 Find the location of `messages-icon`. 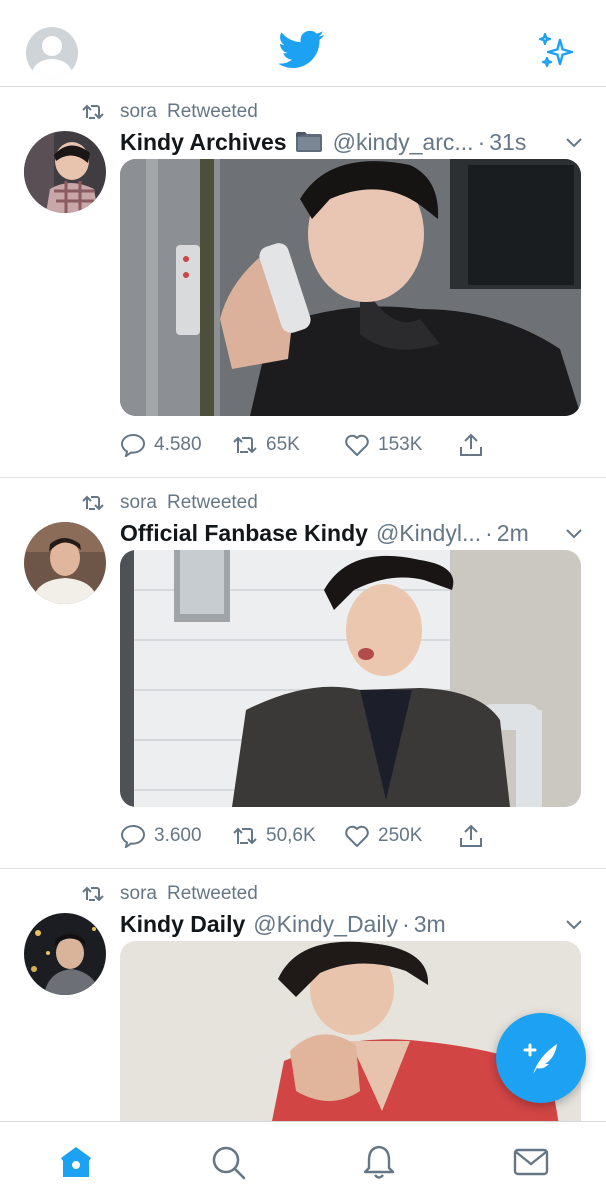

messages-icon is located at coordinates (531, 1162).